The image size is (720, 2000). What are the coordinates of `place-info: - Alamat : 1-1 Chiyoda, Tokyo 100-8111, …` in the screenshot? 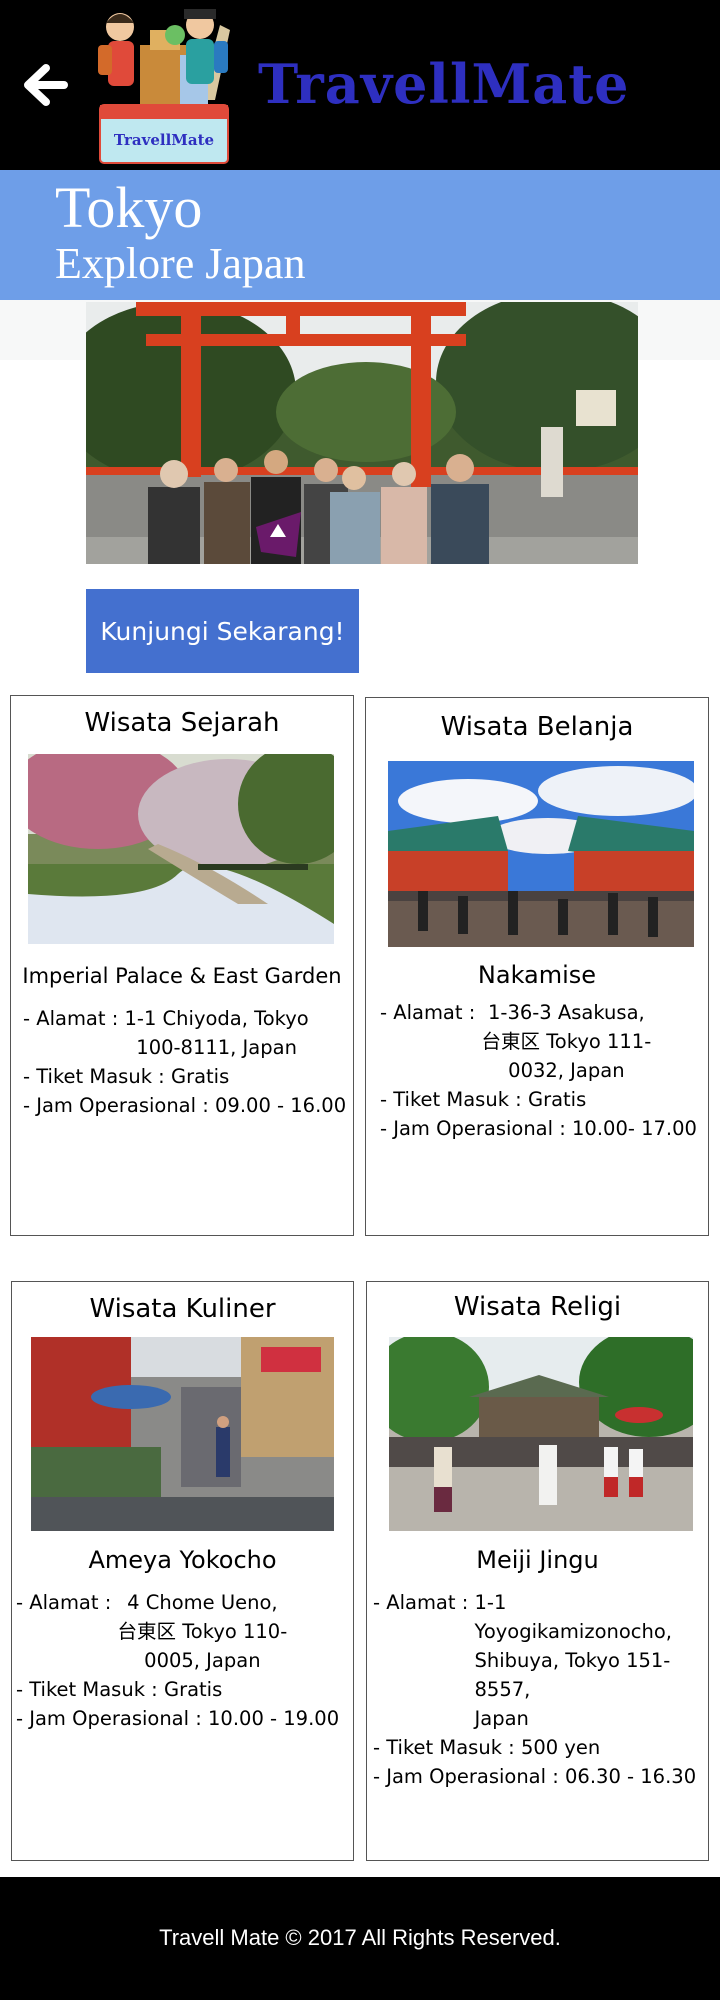 It's located at (184, 1062).